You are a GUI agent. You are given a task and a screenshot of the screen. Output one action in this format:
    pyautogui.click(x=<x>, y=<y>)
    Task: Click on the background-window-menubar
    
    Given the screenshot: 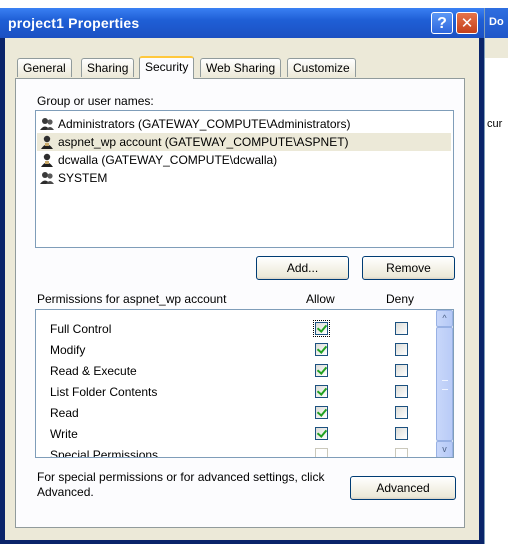 What is the action you would take?
    pyautogui.click(x=496, y=48)
    